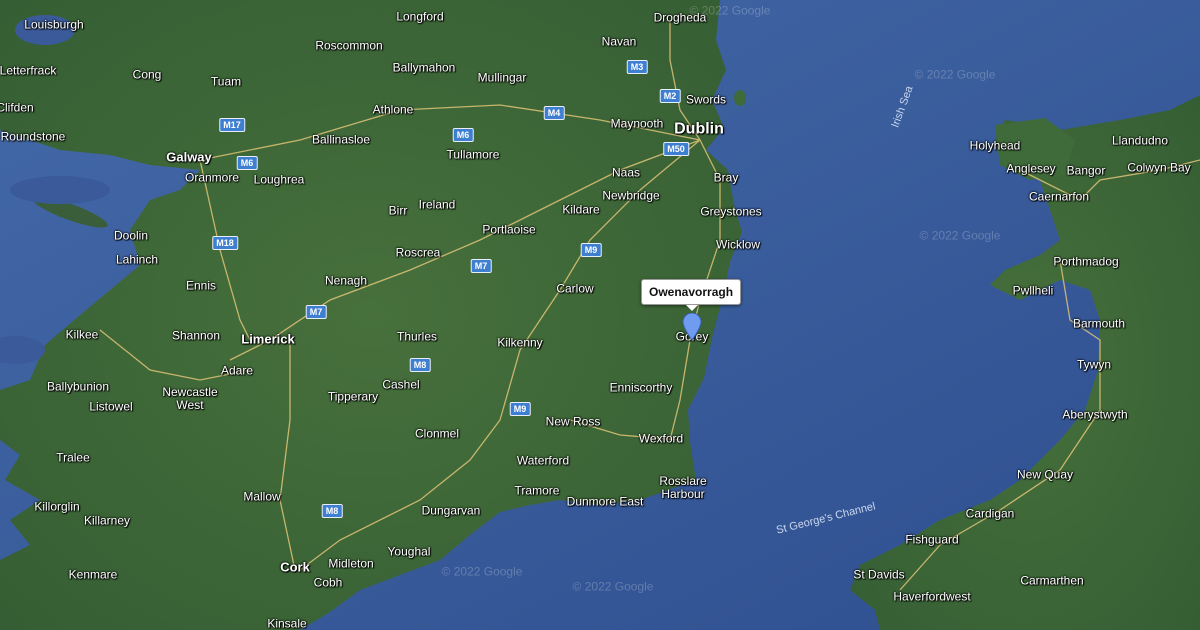  Describe the element at coordinates (520, 342) in the screenshot. I see `place-kilkenny: Kilkenny` at that location.